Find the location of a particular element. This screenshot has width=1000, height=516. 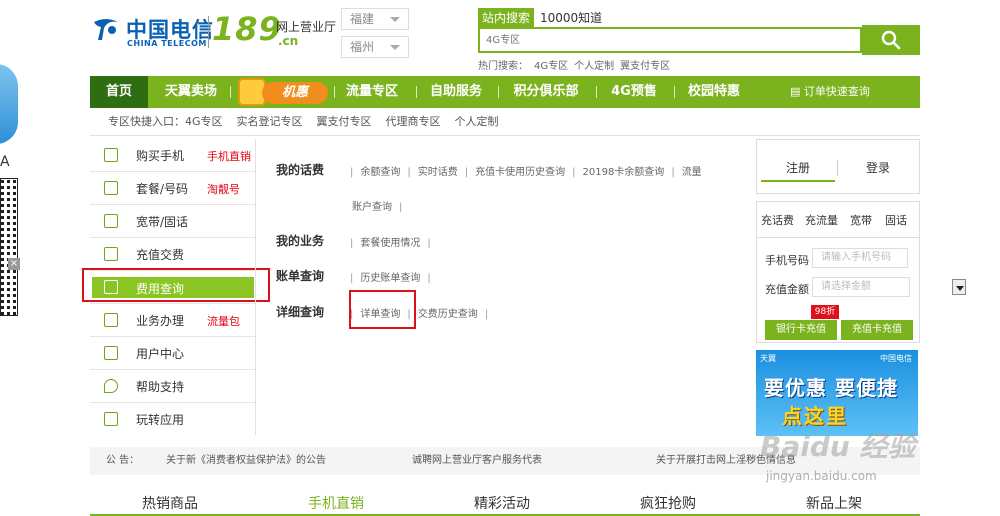

hot-search-link: 4G专区 is located at coordinates (551, 66).